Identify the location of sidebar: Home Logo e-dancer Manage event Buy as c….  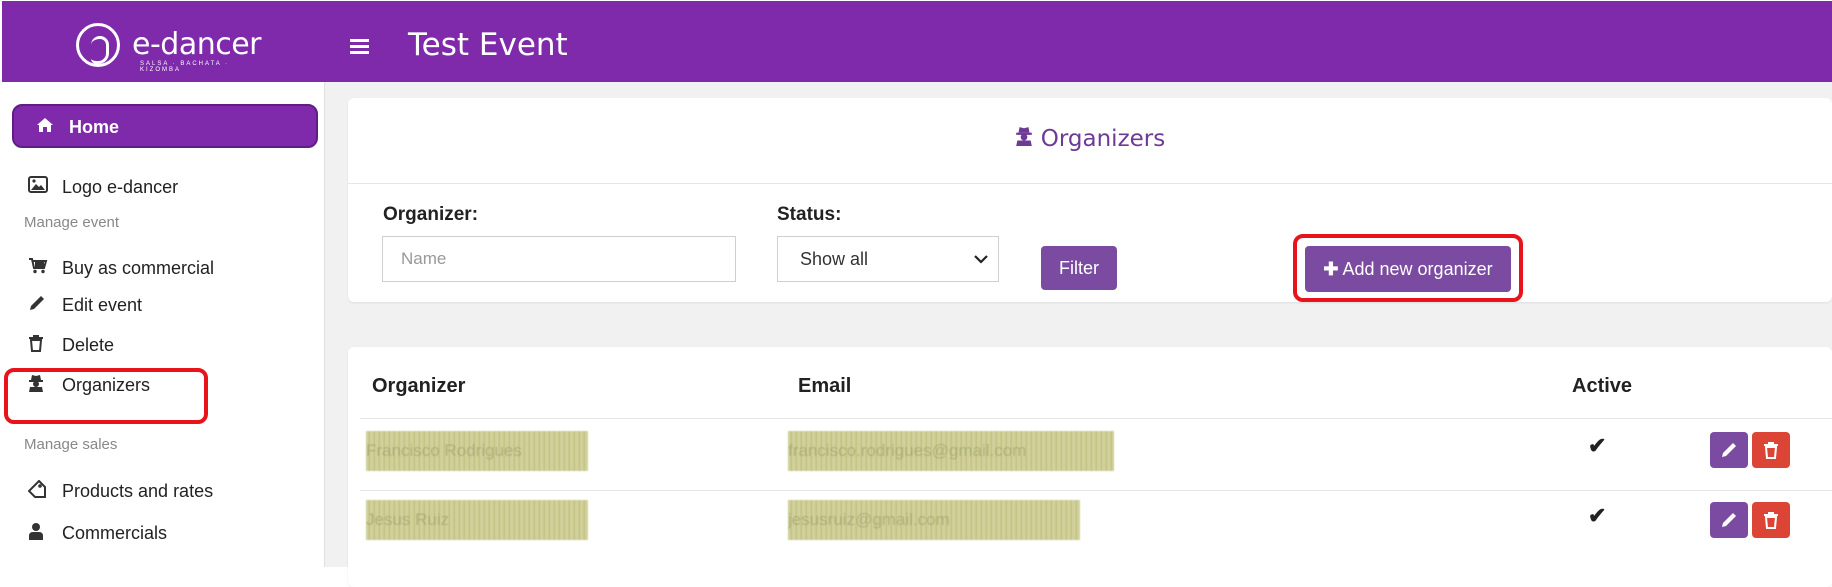
(163, 324).